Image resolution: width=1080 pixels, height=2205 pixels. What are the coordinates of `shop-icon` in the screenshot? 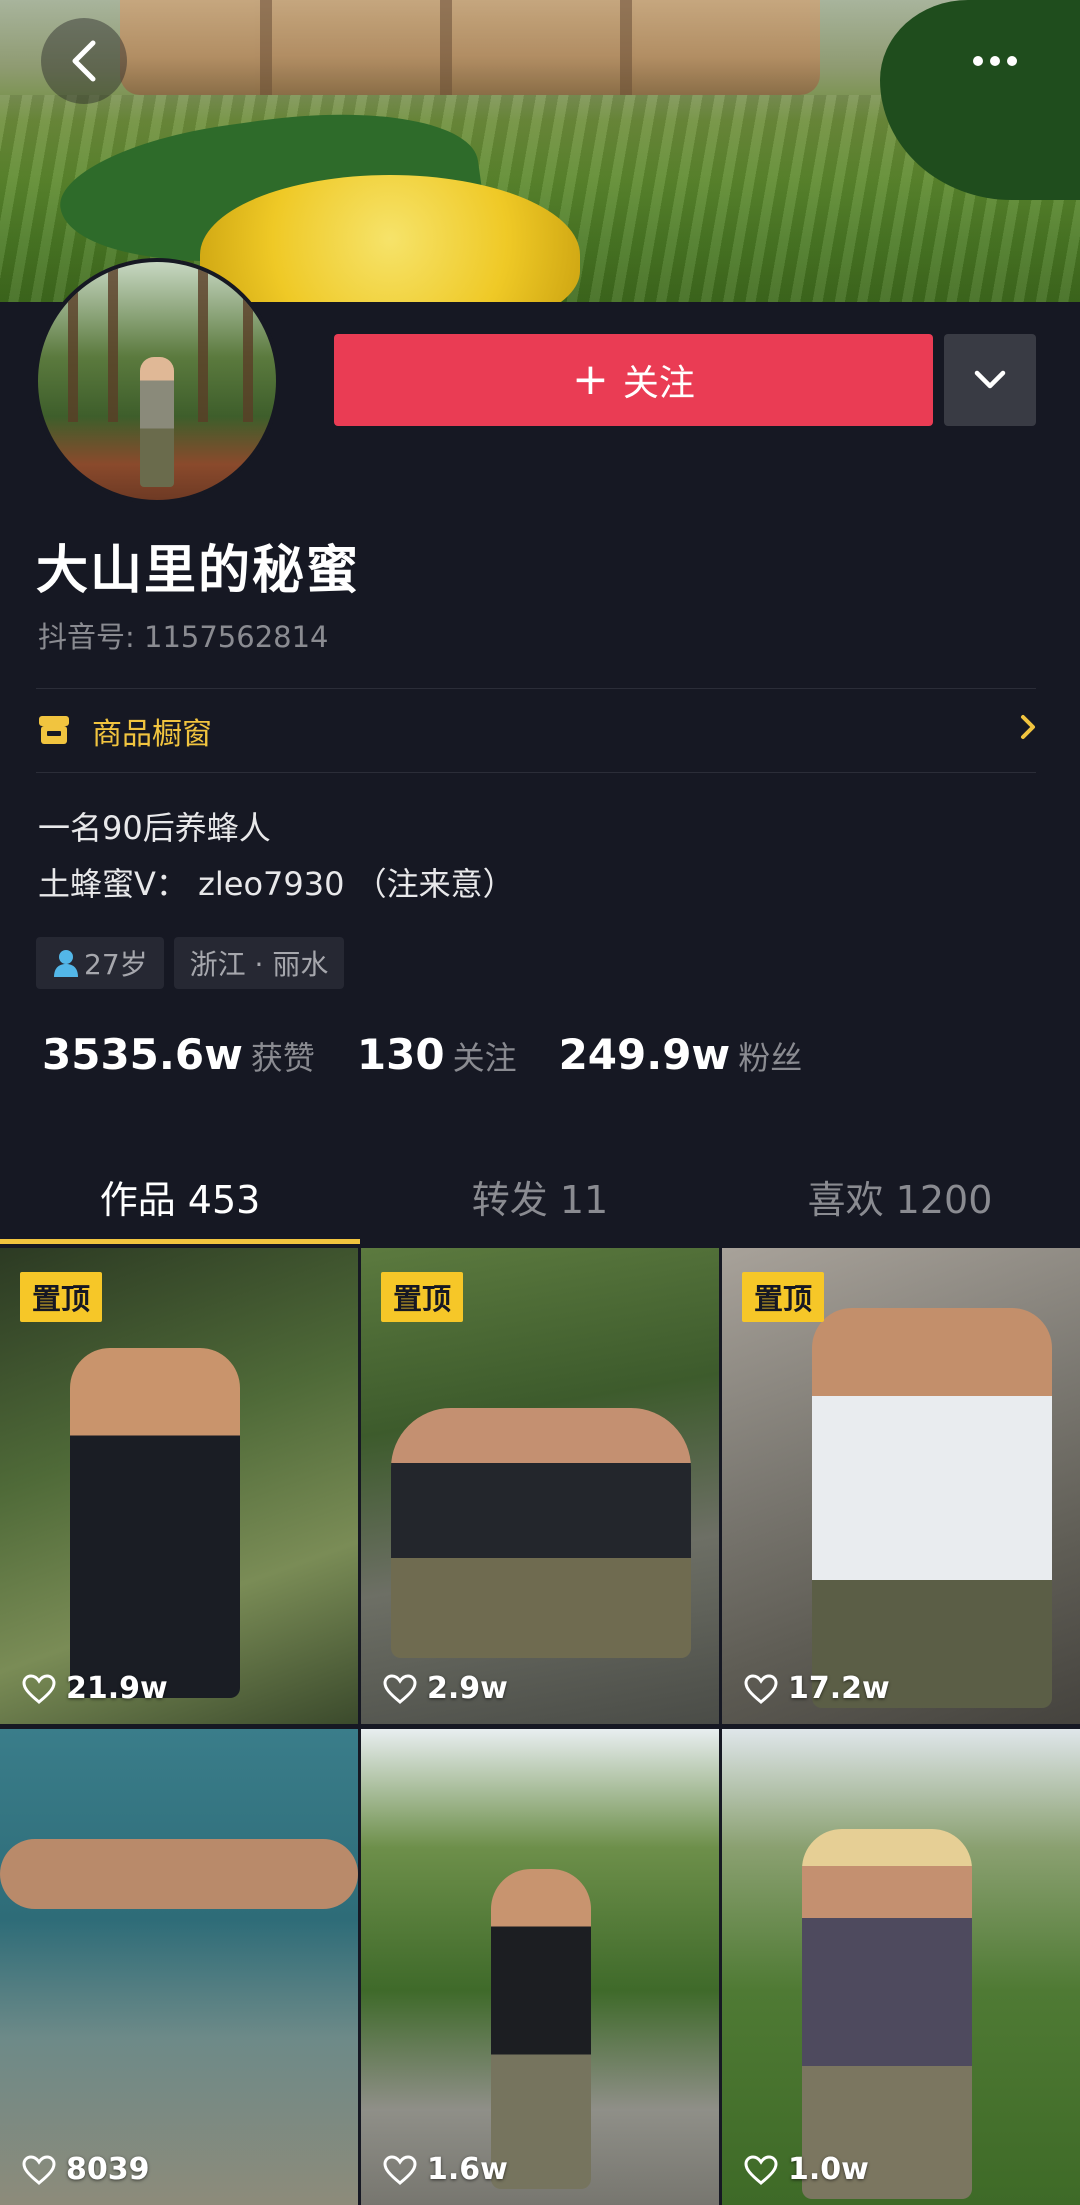 It's located at (54, 730).